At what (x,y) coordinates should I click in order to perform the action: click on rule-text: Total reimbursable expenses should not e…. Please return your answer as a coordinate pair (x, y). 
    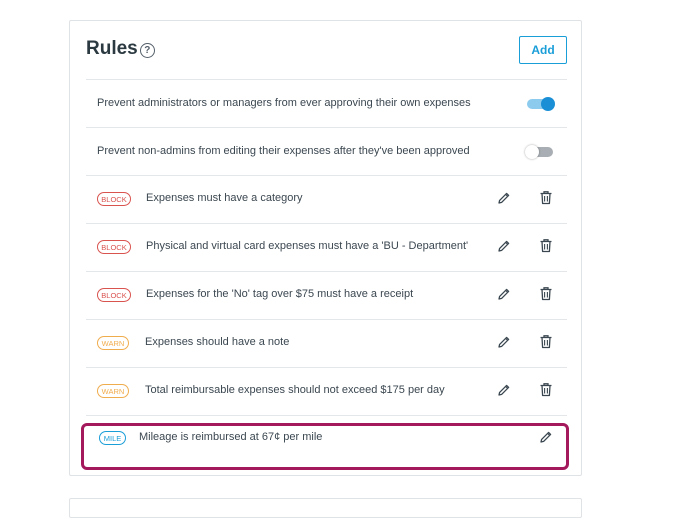
    Looking at the image, I should click on (295, 390).